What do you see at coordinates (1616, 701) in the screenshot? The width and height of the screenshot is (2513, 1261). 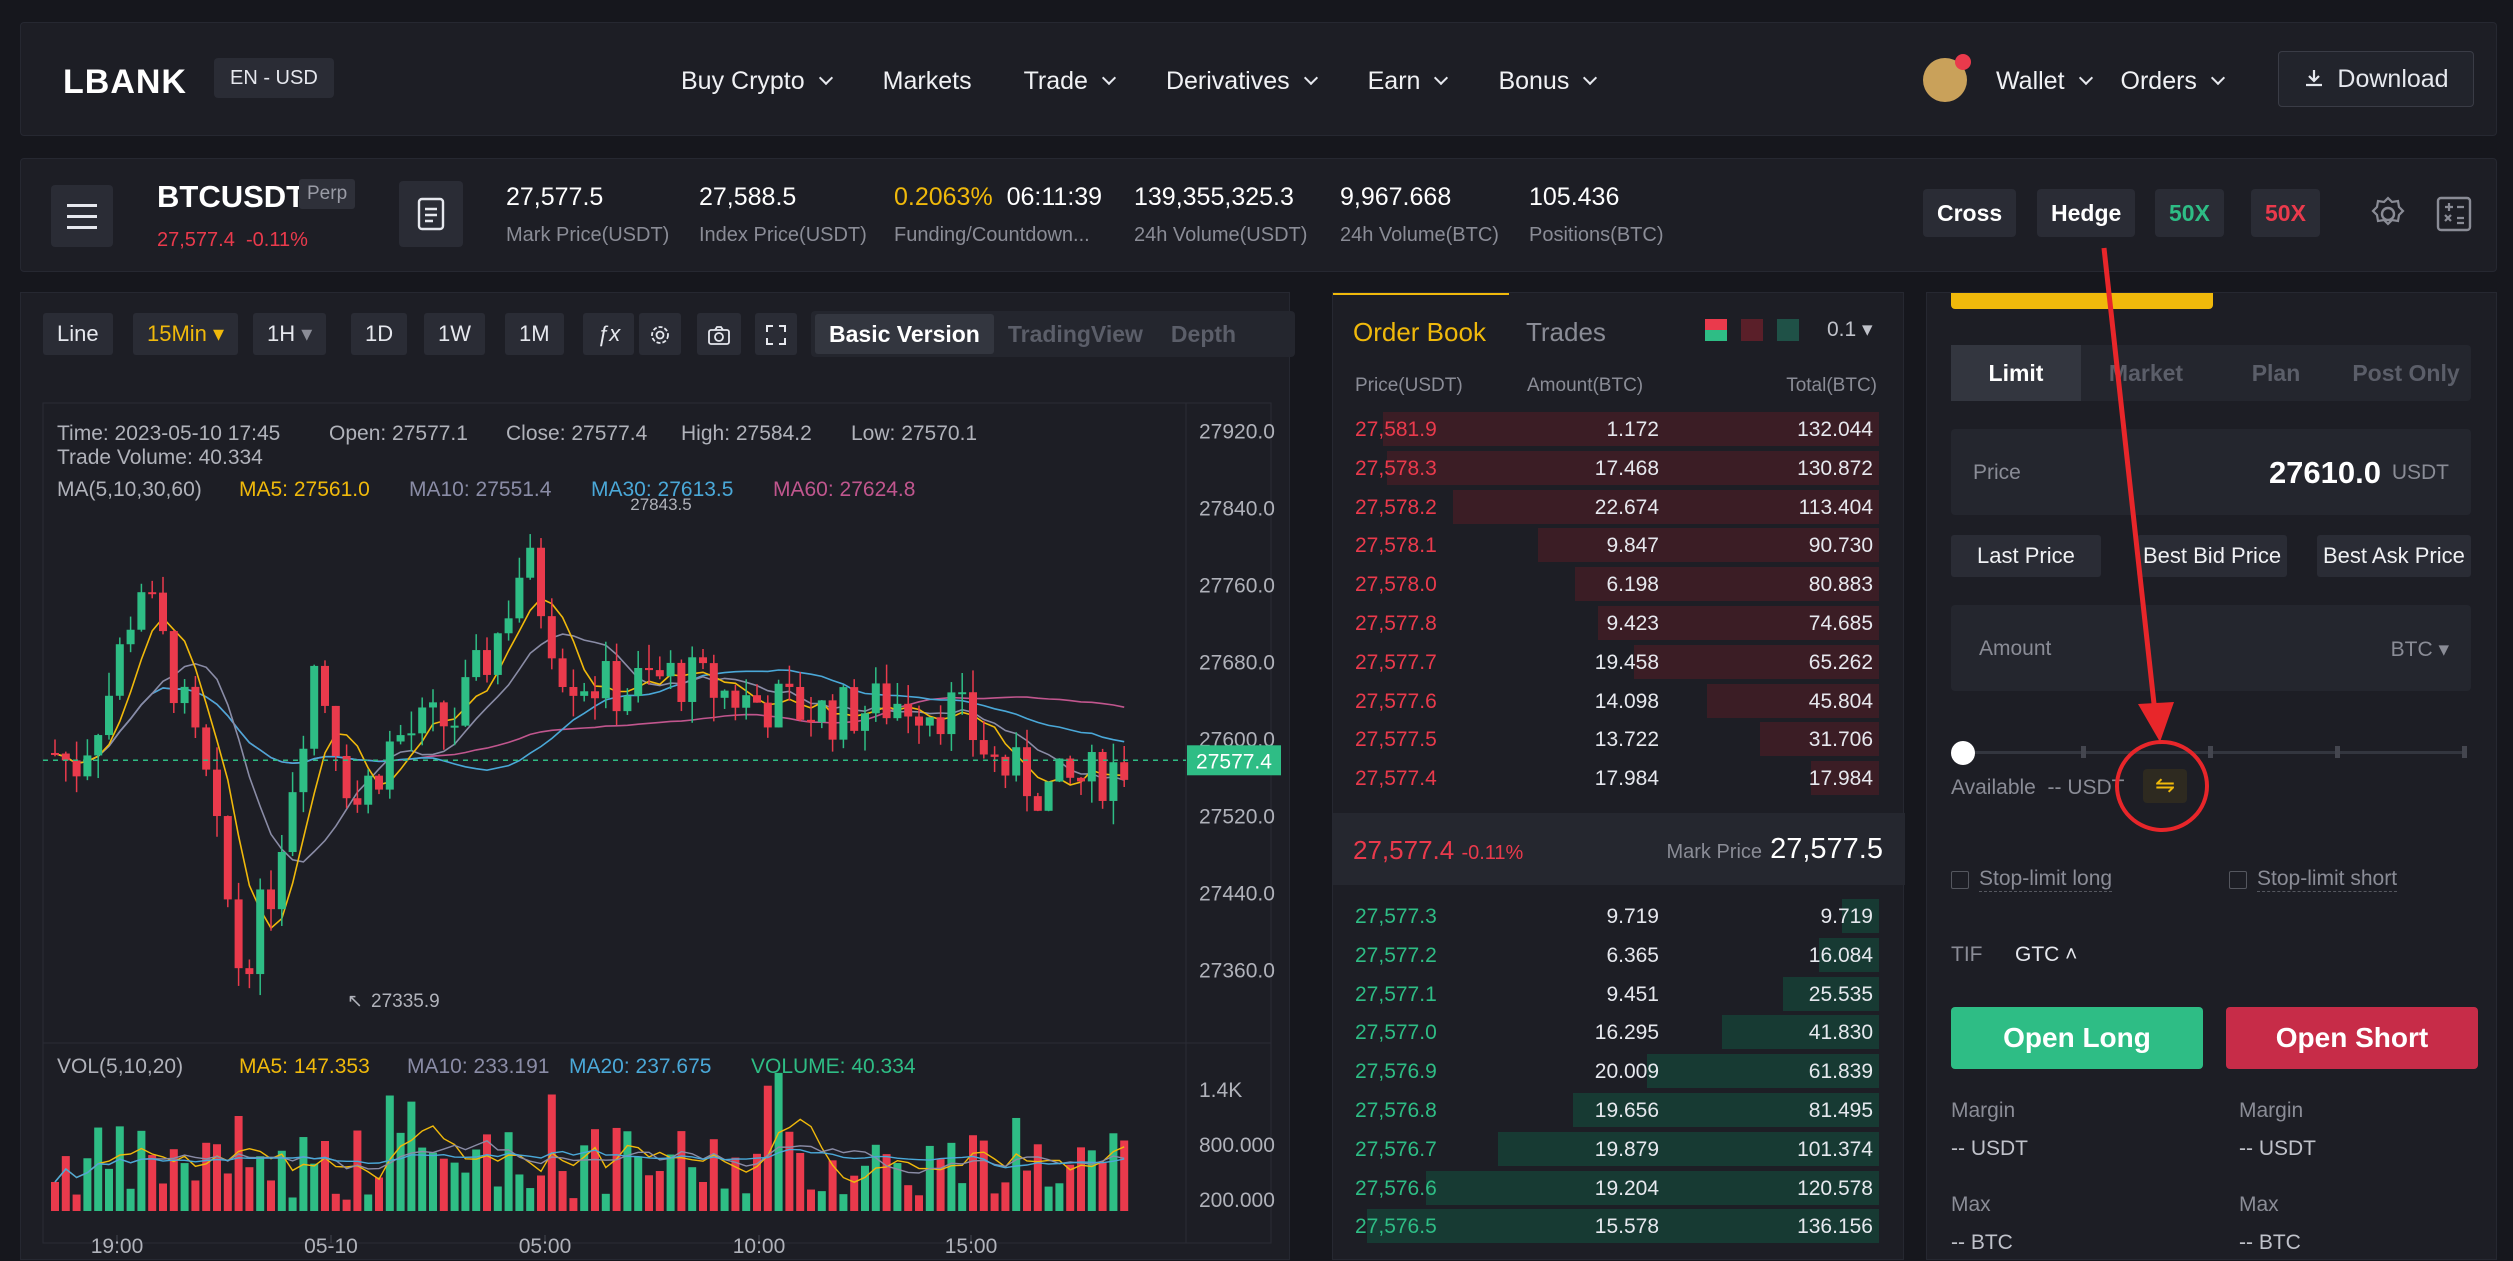 I see `ask-row: 27,577.6 14.098 45.804` at bounding box center [1616, 701].